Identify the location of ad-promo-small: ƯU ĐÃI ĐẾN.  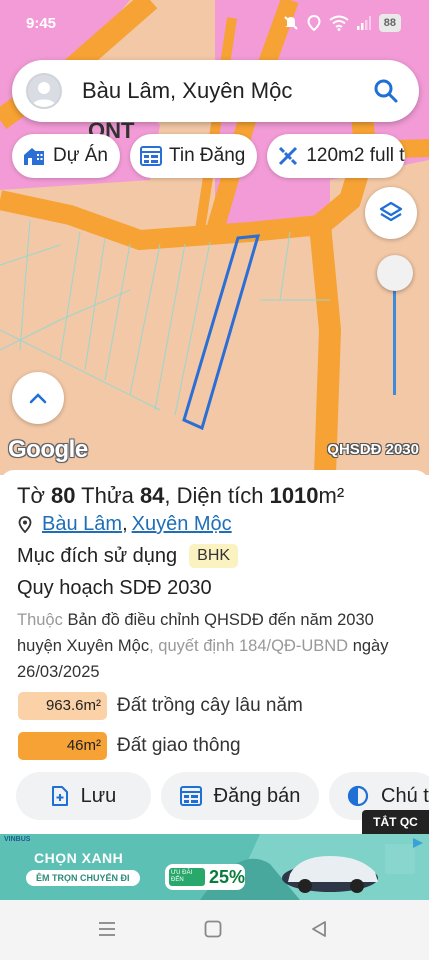
(187, 877).